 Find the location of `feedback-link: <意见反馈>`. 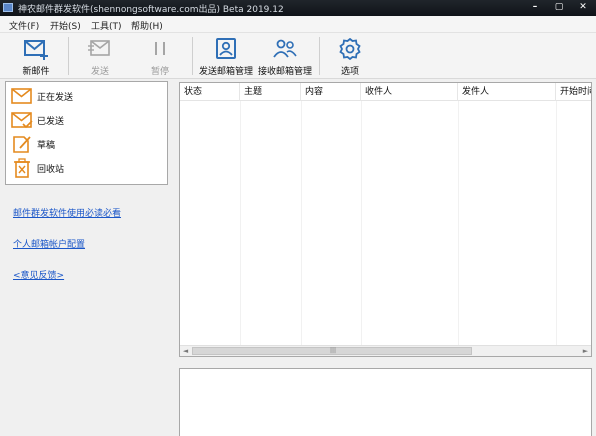

feedback-link: <意见反馈> is located at coordinates (38, 274).